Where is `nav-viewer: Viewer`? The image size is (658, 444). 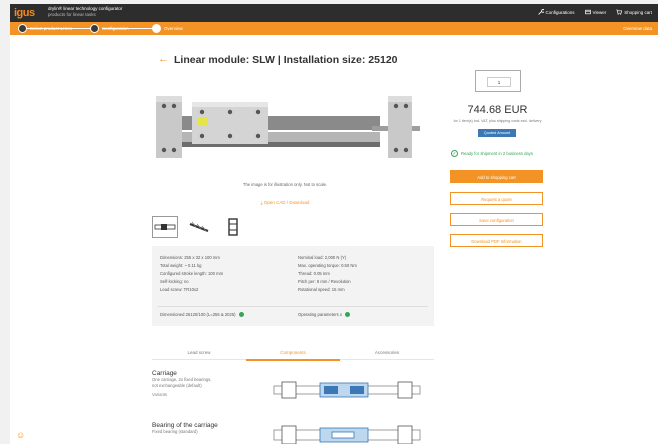
nav-viewer: Viewer is located at coordinates (595, 12).